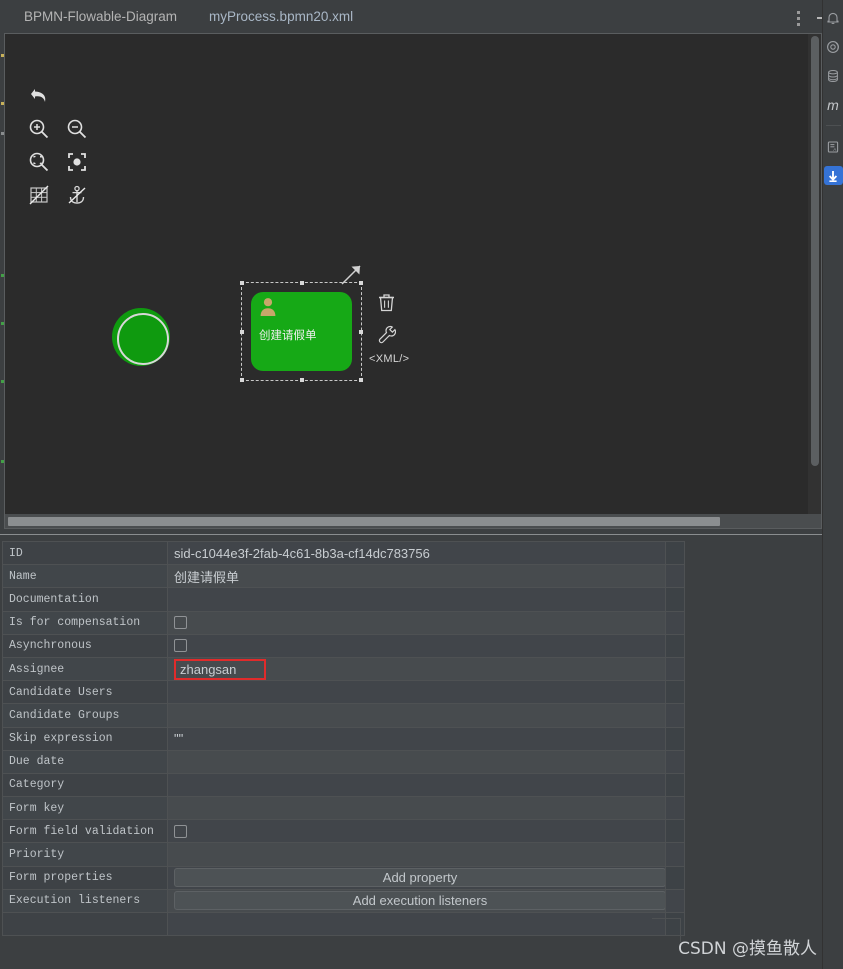 The image size is (843, 969). I want to click on property-value: "", so click(416, 738).